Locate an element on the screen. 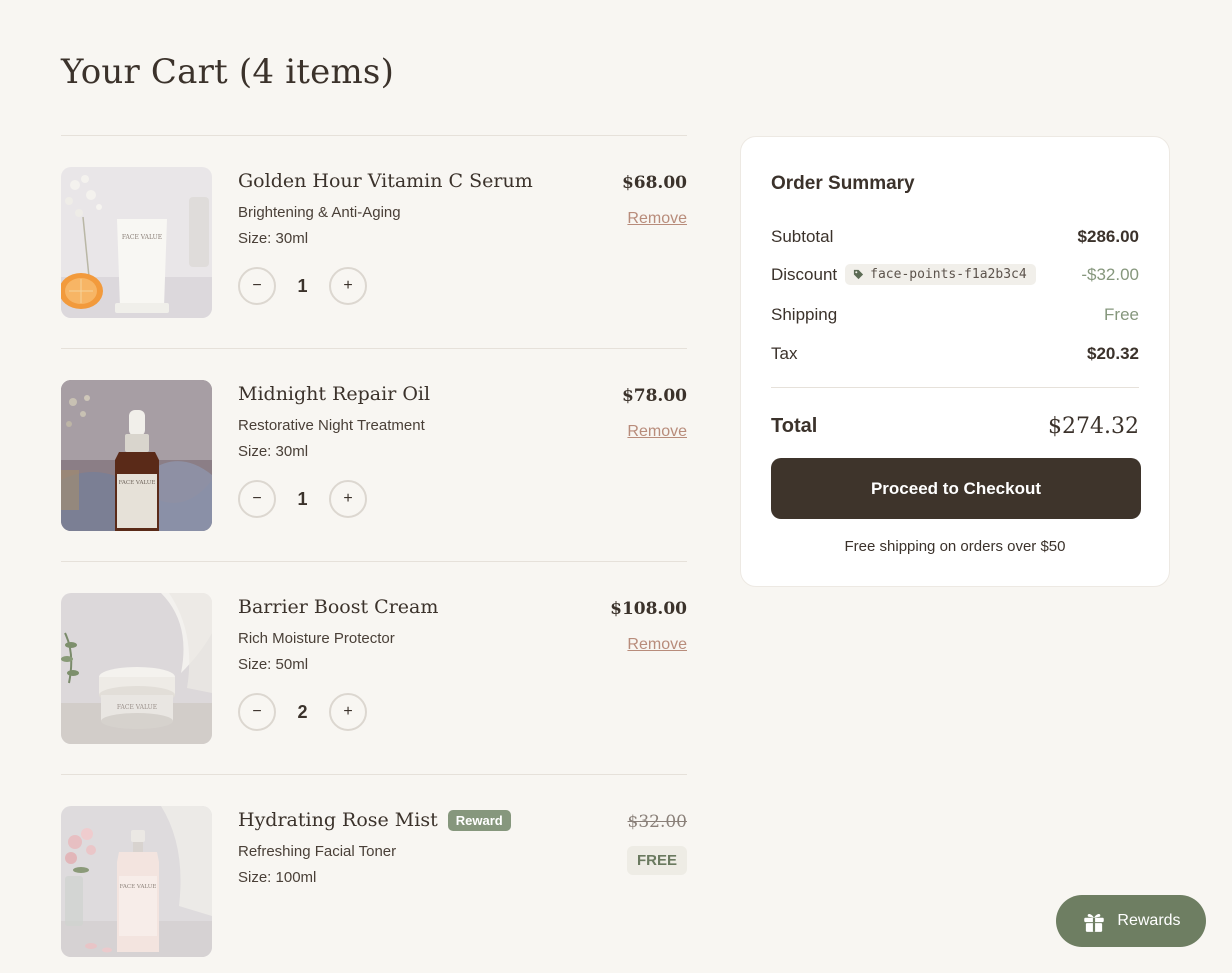 Image resolution: width=1232 pixels, height=973 pixels. product-subtitle: Brightening & Anti-Aging is located at coordinates (319, 212).